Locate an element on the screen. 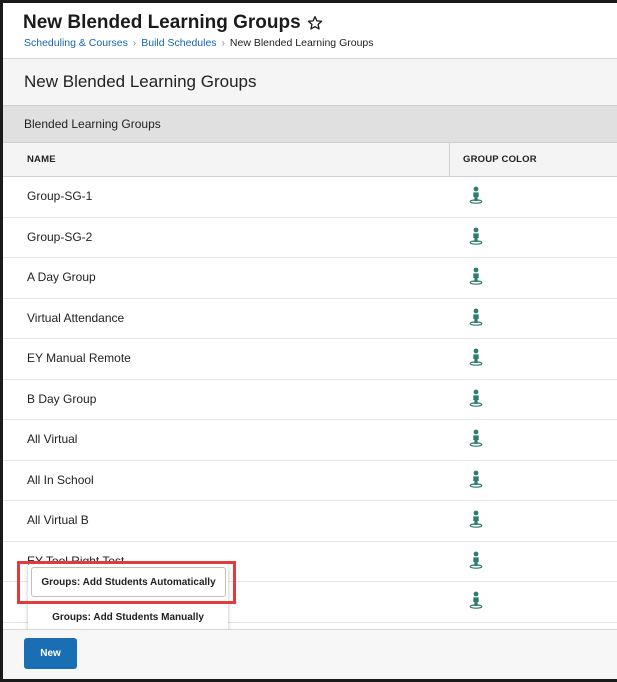  new-button: New is located at coordinates (50, 653).